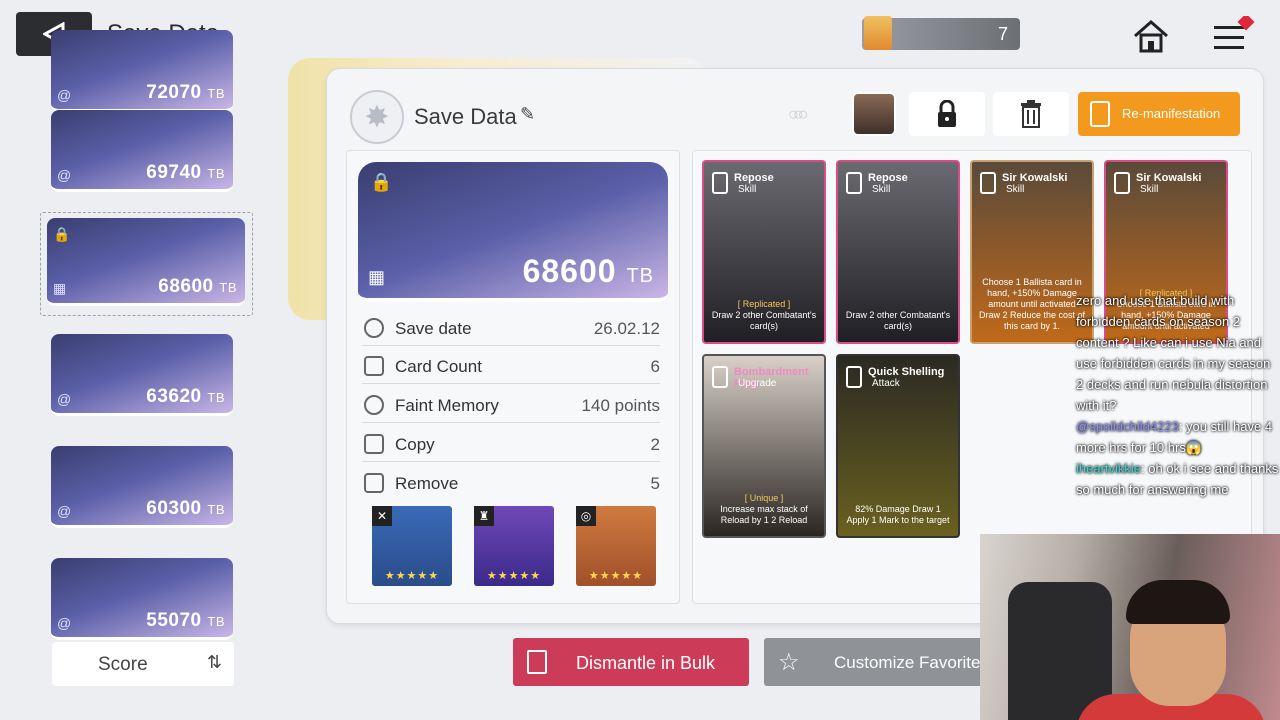 The width and height of the screenshot is (1280, 720). What do you see at coordinates (146, 262) in the screenshot?
I see `save-slot-item-selected: 🔒 ▦ 68600 TB` at bounding box center [146, 262].